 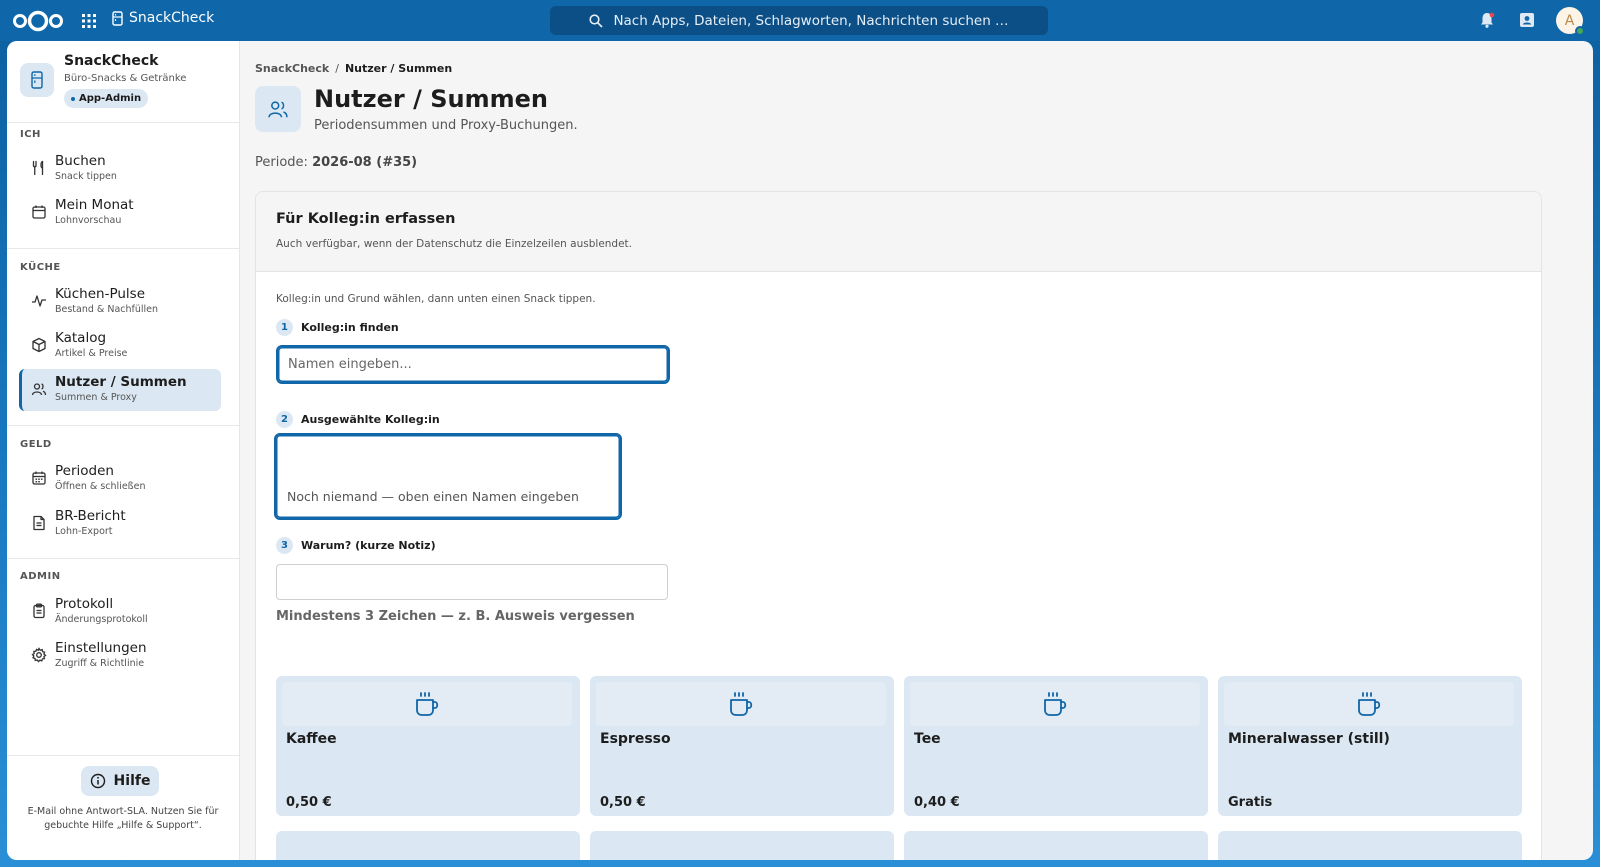 I want to click on section-label-geld: GELD, so click(x=36, y=444).